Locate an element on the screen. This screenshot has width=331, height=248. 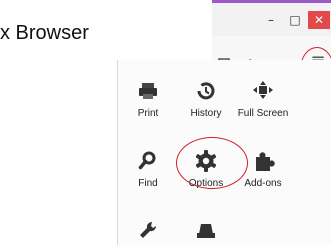
minimize-button: – is located at coordinates (271, 20).